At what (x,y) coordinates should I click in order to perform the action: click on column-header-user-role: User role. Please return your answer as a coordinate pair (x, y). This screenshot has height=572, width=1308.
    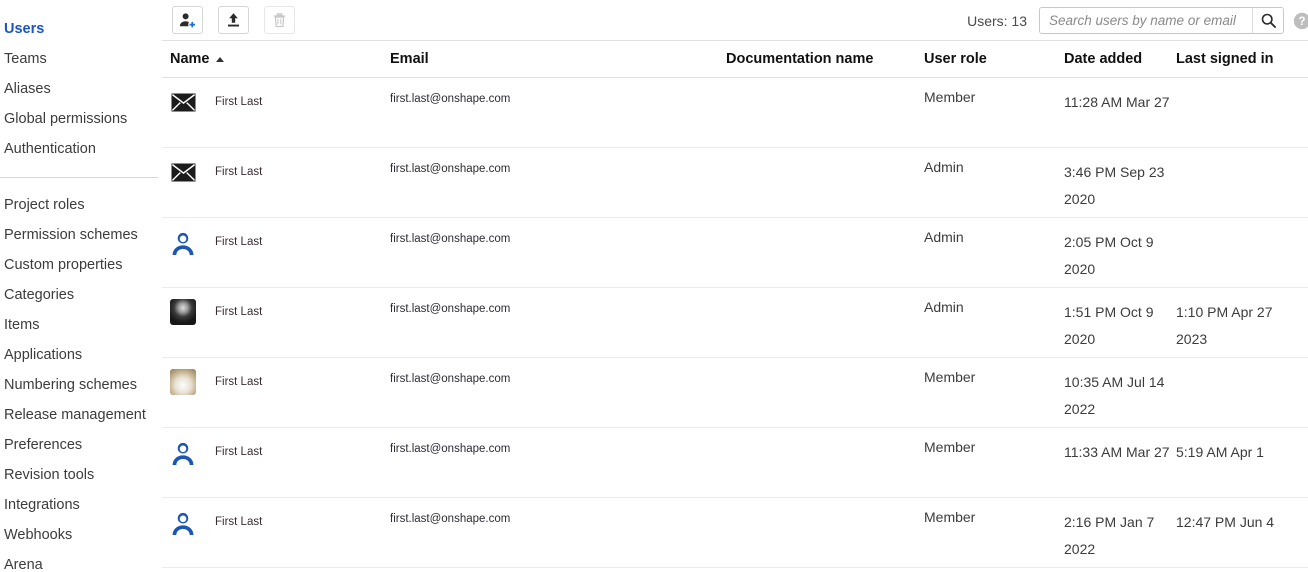
    Looking at the image, I should click on (994, 59).